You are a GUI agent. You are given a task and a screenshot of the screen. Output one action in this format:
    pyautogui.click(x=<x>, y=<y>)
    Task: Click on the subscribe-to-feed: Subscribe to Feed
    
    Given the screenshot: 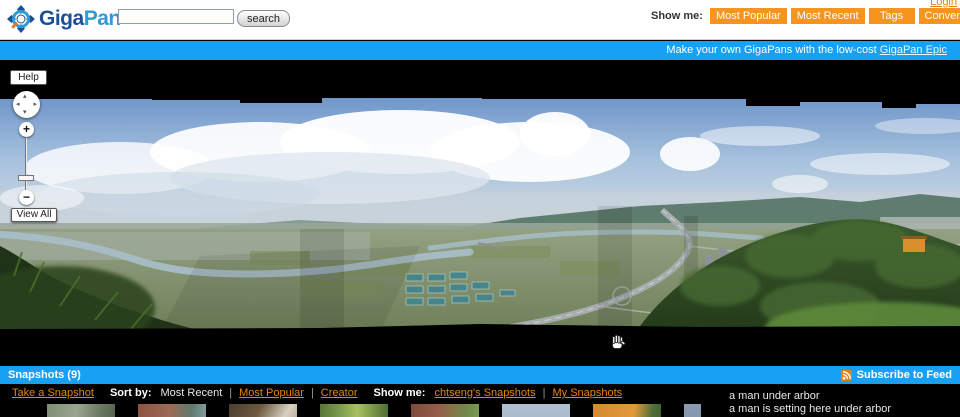 What is the action you would take?
    pyautogui.click(x=896, y=375)
    